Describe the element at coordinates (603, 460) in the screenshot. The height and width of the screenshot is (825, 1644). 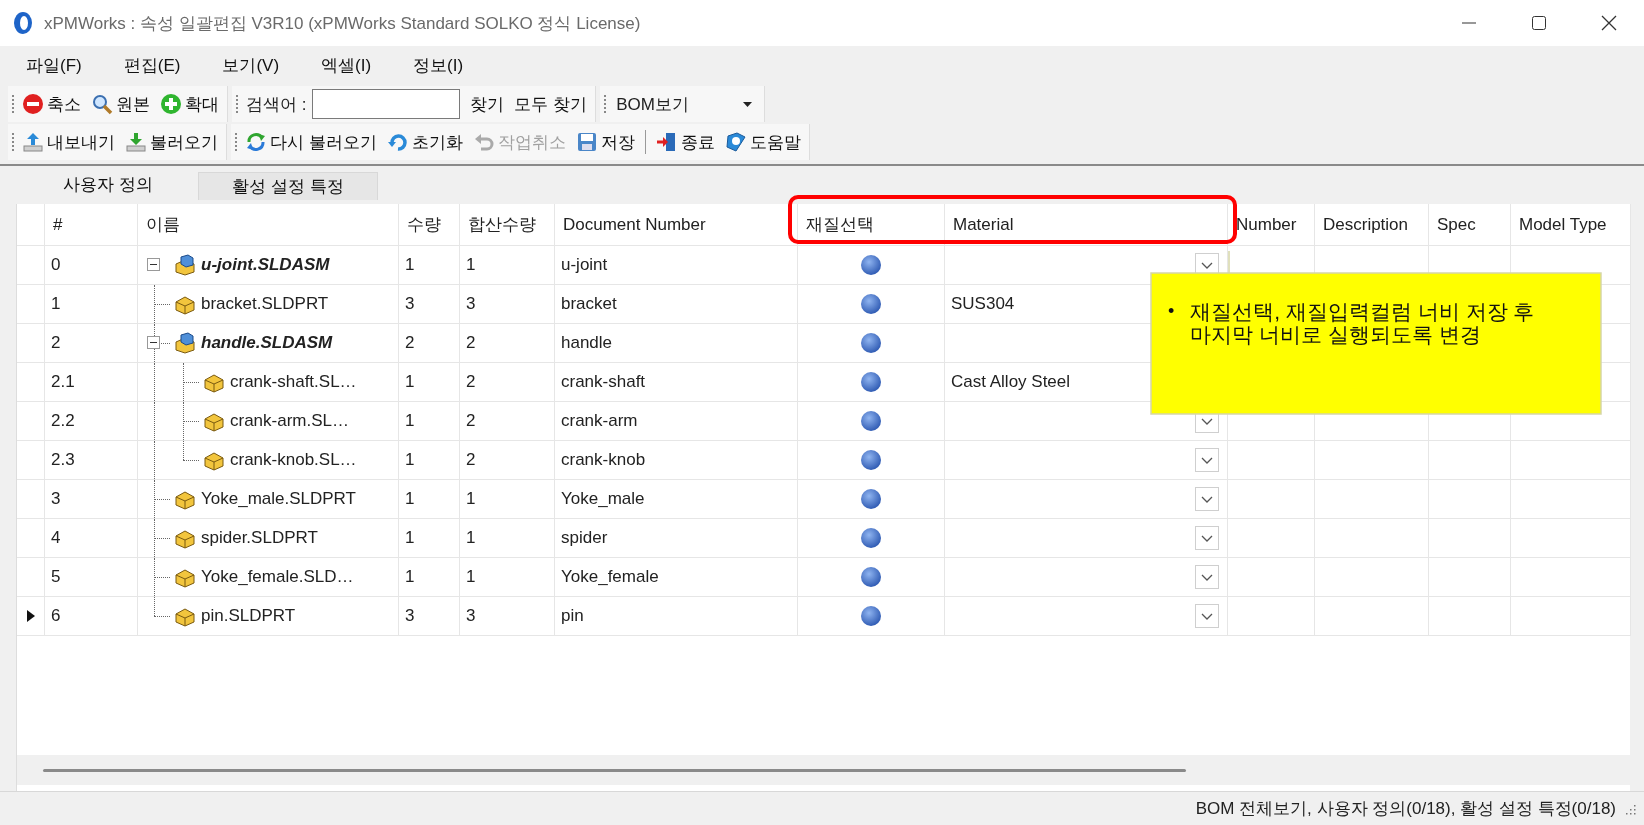
I see `document-number: crank-knob` at that location.